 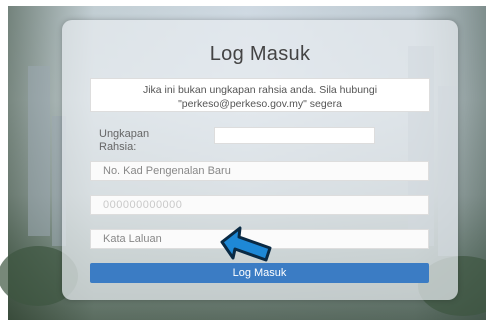 I want to click on background-building, so click(x=39, y=151).